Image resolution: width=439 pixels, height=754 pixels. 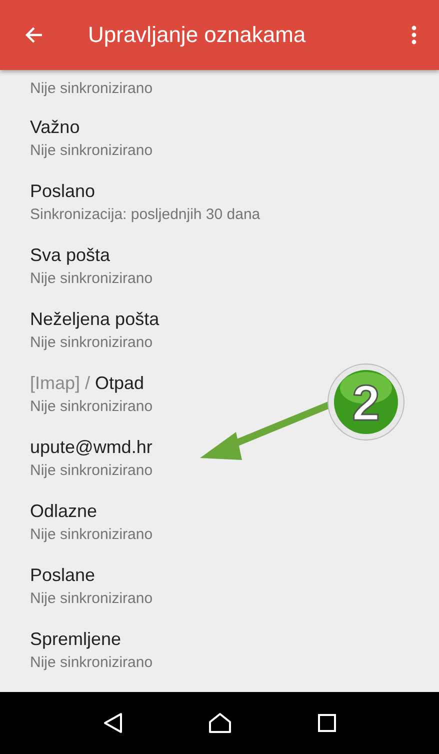 I want to click on step-number-badge: 2, so click(x=366, y=402).